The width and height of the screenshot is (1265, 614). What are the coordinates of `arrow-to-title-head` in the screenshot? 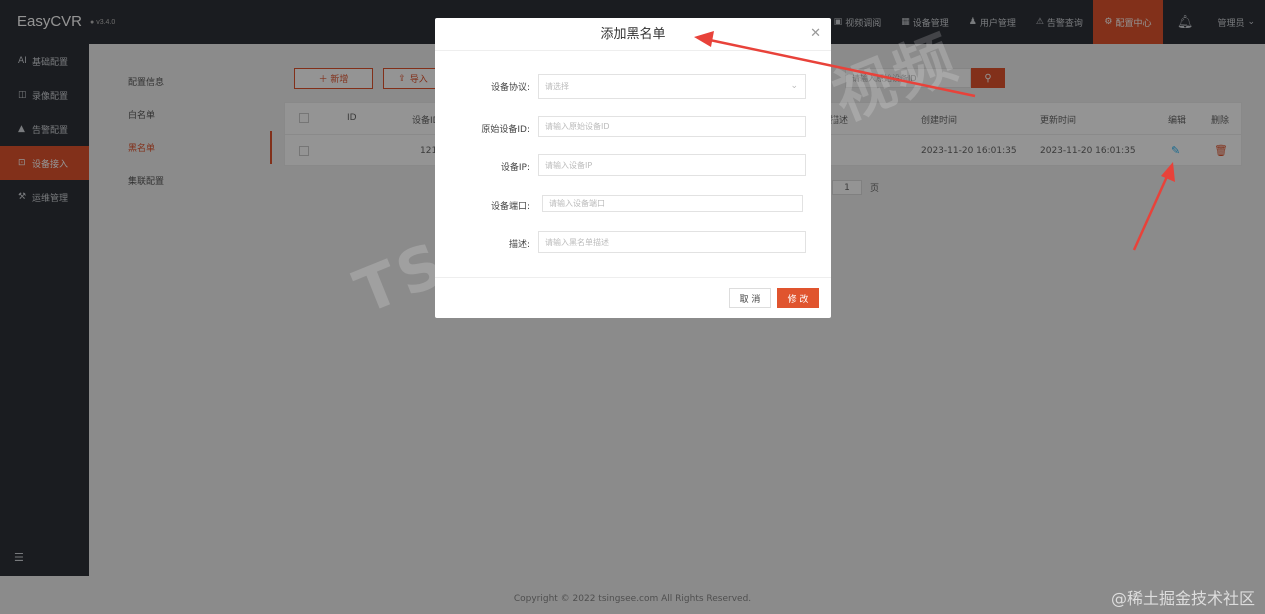 It's located at (704, 39).